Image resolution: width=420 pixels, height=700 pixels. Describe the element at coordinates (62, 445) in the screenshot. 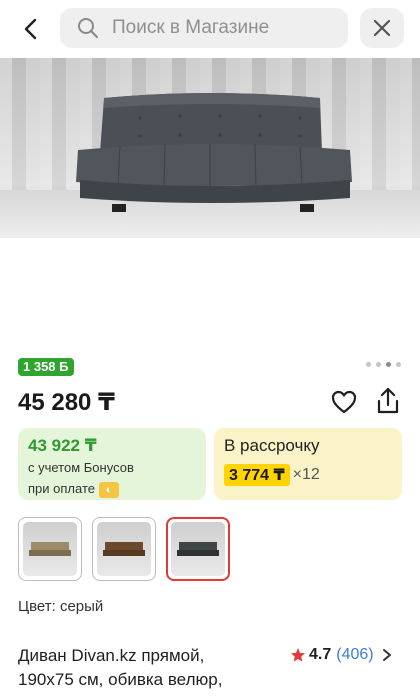

I see `bonus-price: 43 922 ₸` at that location.